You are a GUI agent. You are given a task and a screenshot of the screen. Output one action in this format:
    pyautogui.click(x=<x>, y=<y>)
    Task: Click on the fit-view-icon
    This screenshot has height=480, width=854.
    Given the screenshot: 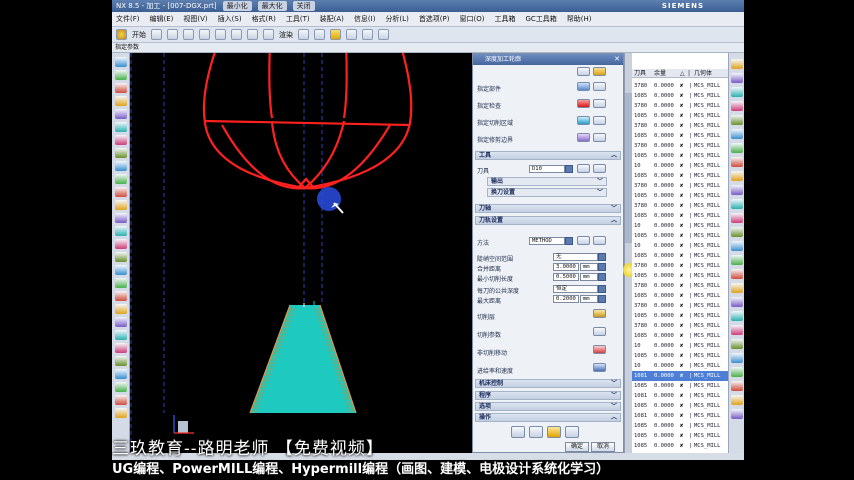 What is the action you would take?
    pyautogui.click(x=252, y=34)
    